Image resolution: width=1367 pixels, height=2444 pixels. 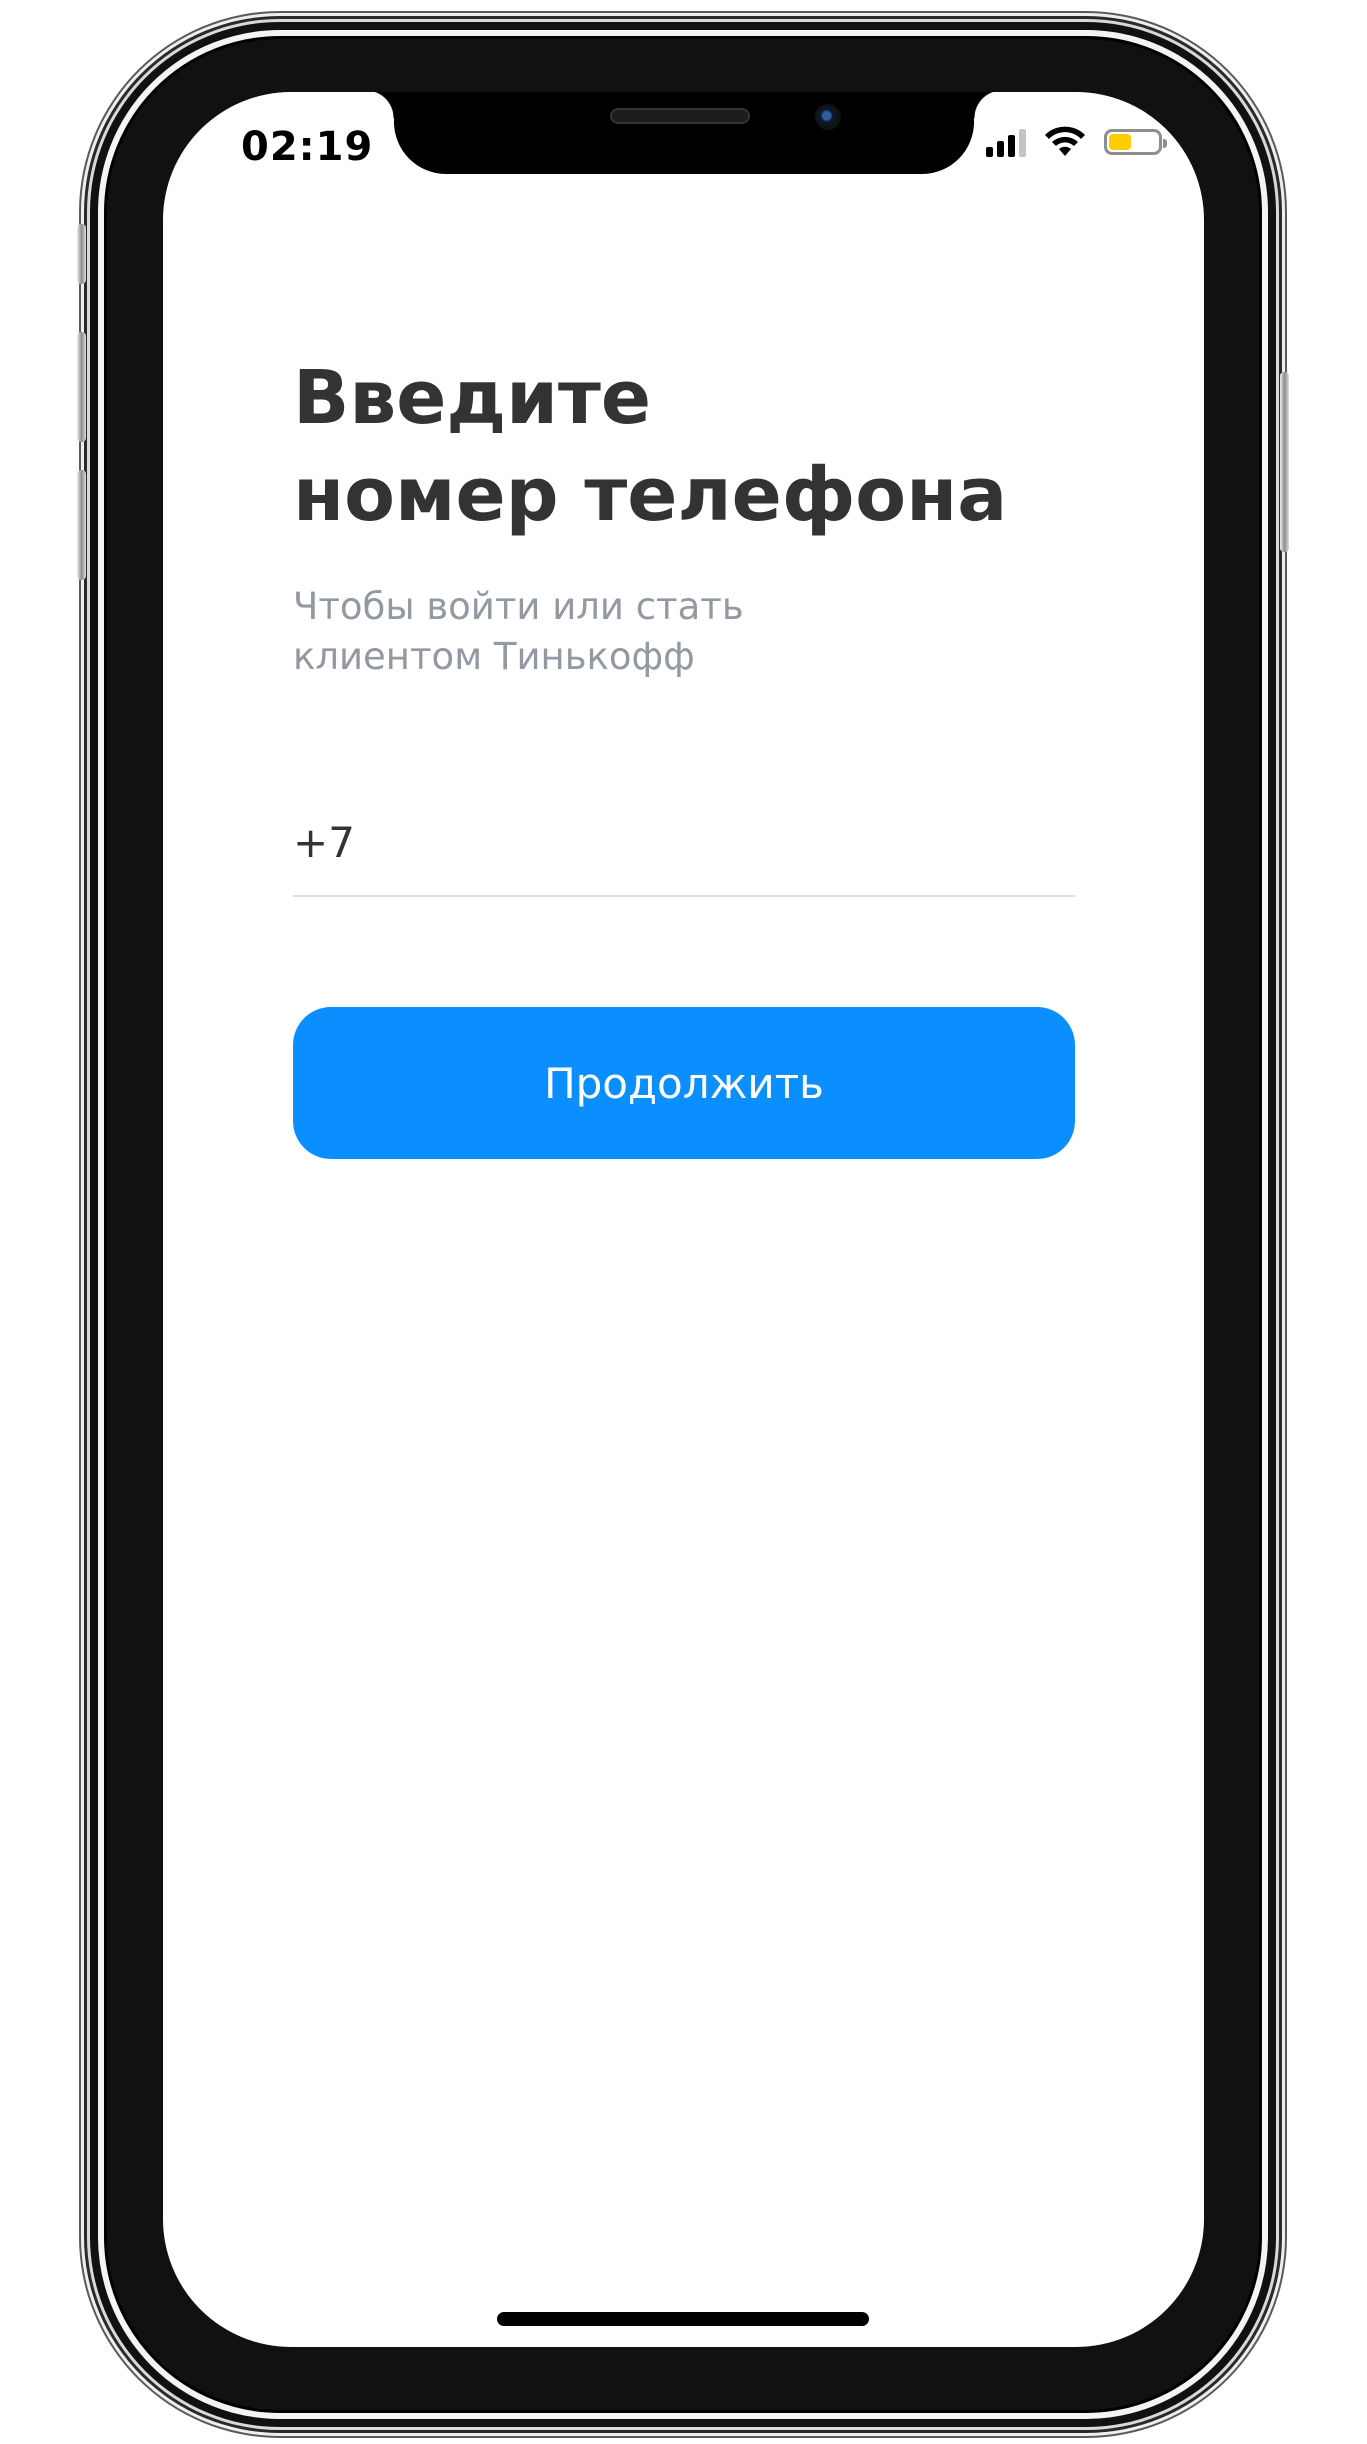 What do you see at coordinates (81, 525) in the screenshot?
I see `volume-down-button` at bounding box center [81, 525].